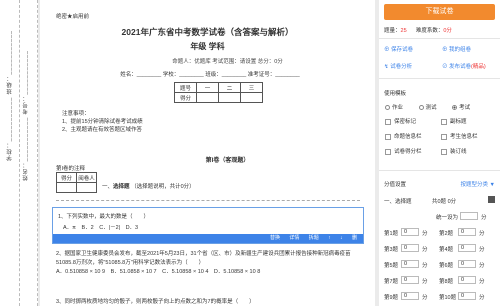  What do you see at coordinates (403, 31) in the screenshot?
I see `views-value: 25` at bounding box center [403, 31].